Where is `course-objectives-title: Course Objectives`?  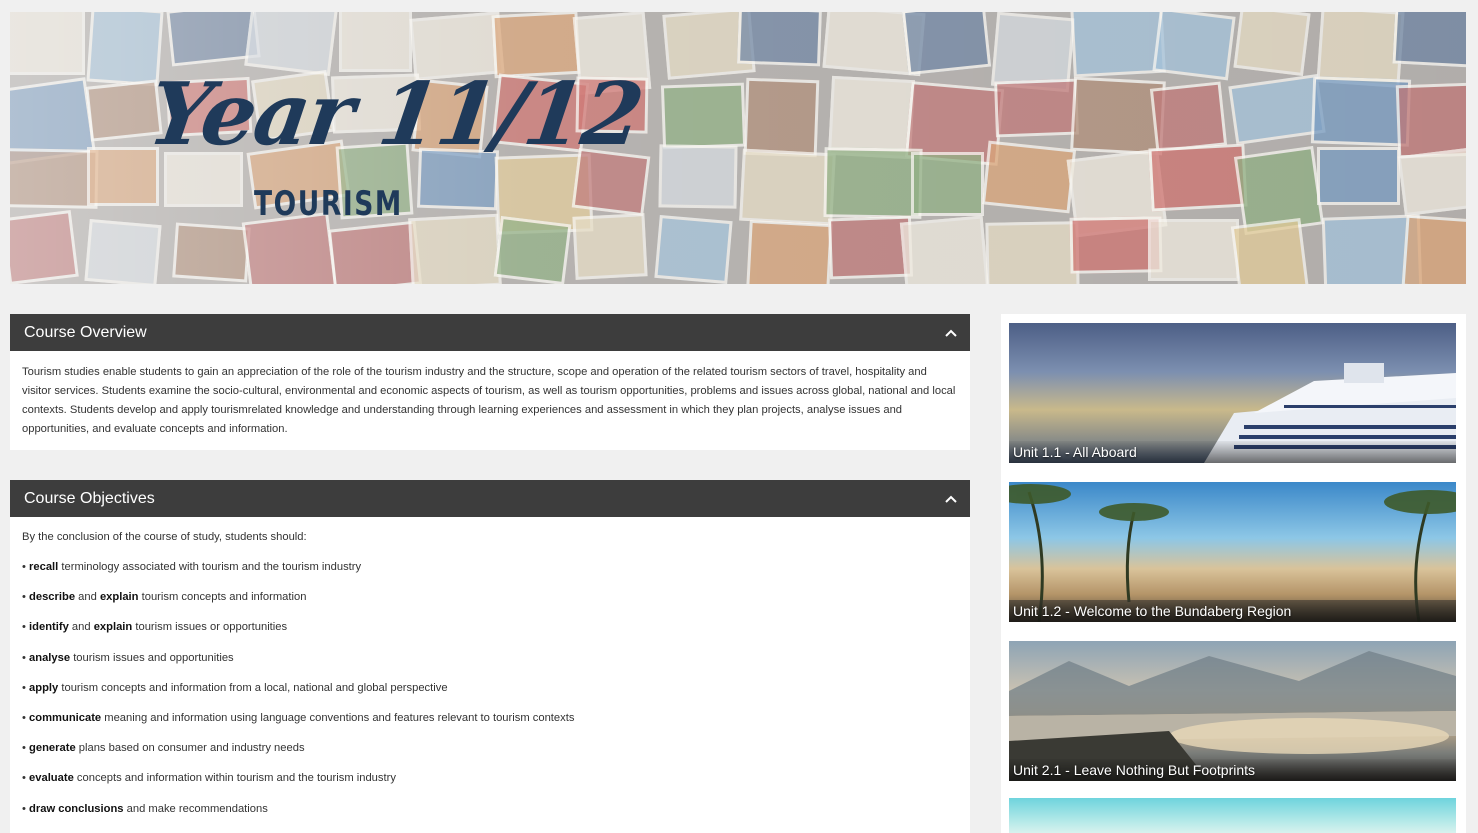 course-objectives-title: Course Objectives is located at coordinates (89, 498).